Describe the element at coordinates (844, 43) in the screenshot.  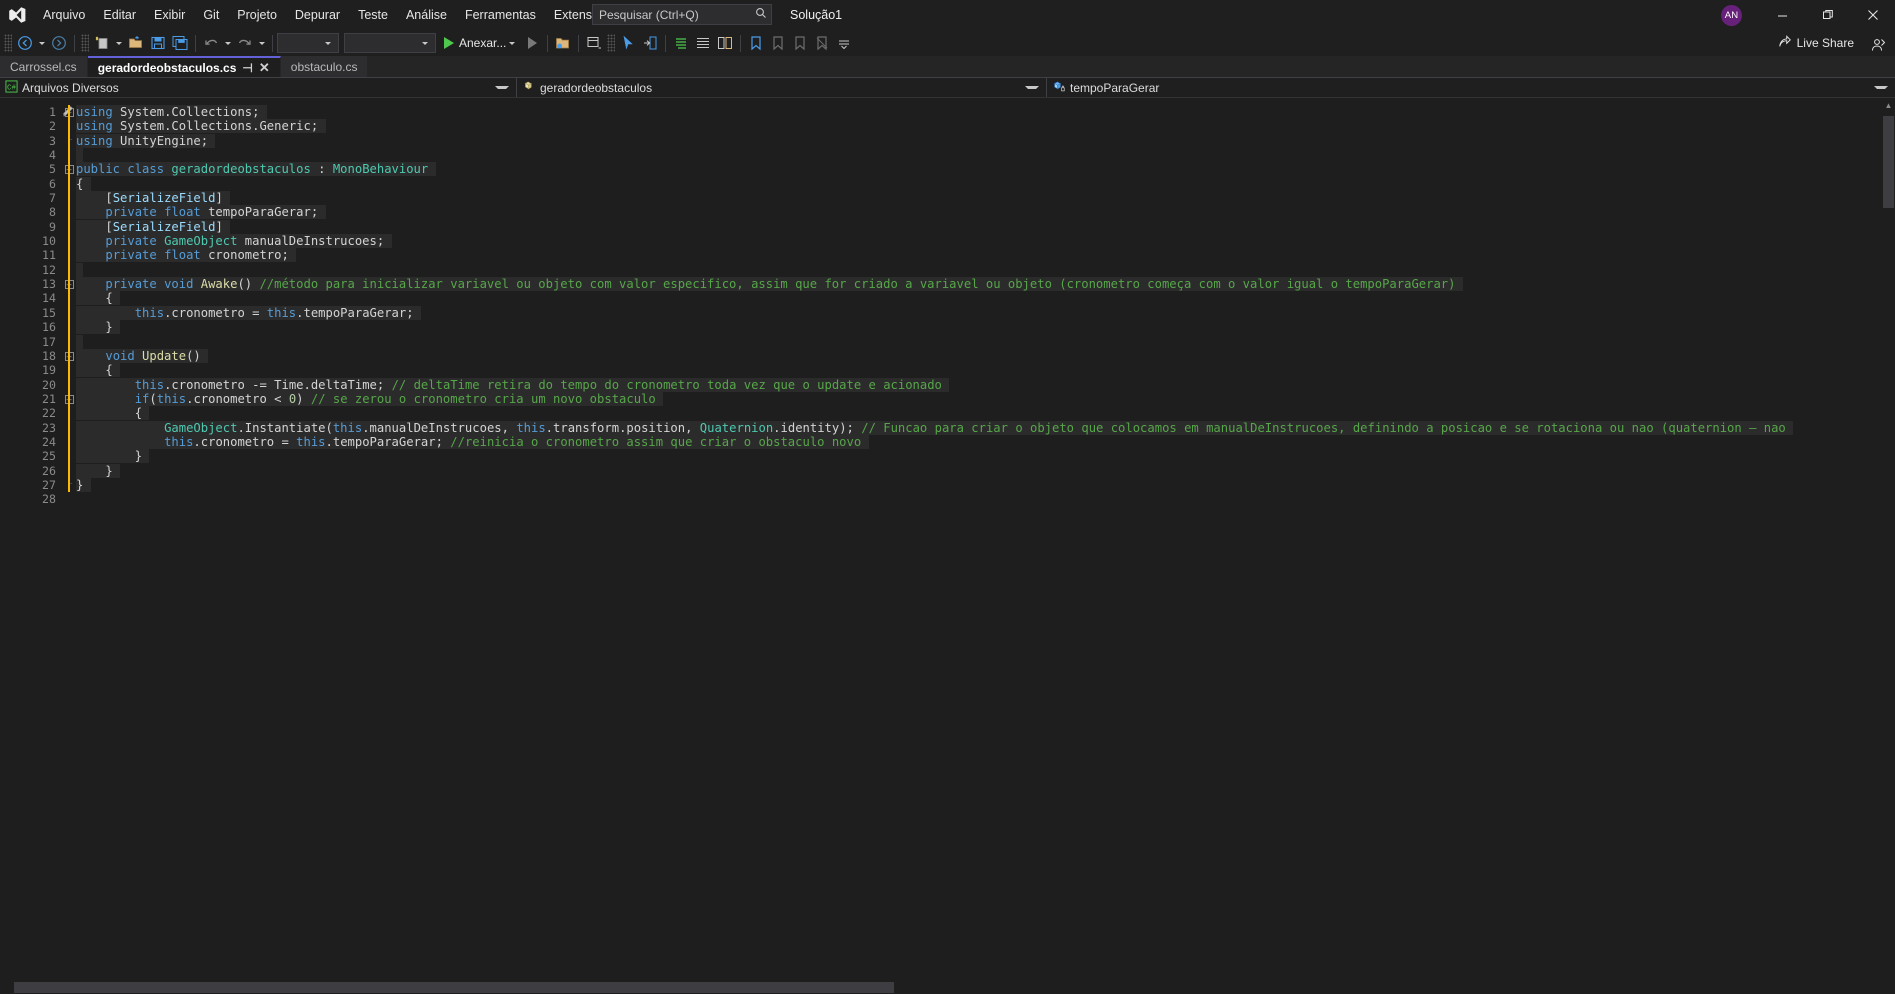
I see `toolbar-overflow-icon` at that location.